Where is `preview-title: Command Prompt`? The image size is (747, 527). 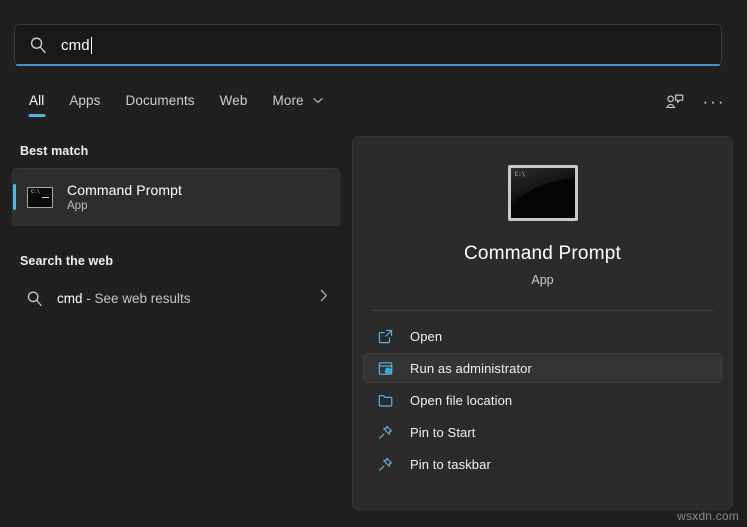 preview-title: Command Prompt is located at coordinates (542, 253).